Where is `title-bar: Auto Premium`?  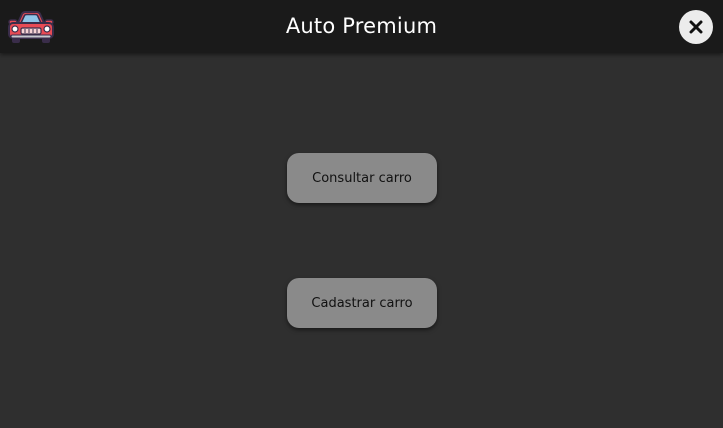
title-bar: Auto Premium is located at coordinates (361, 26).